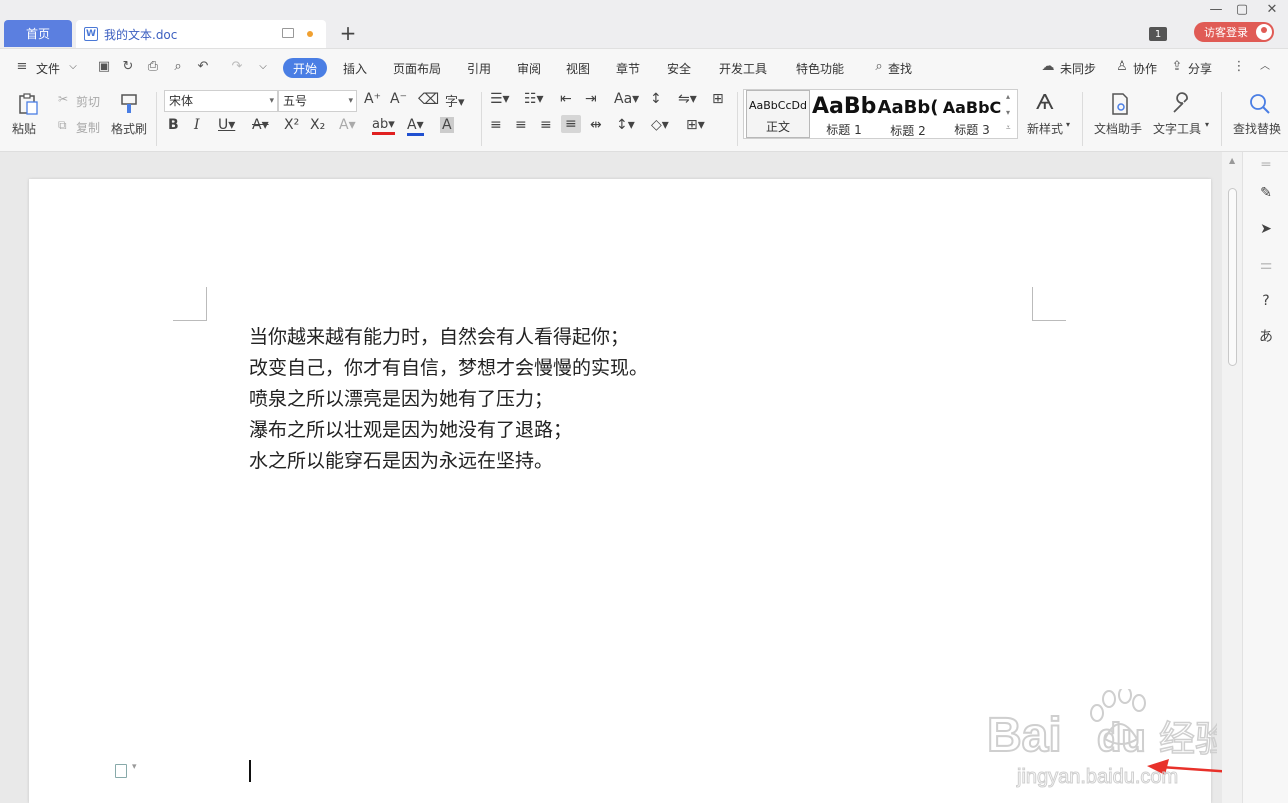 This screenshot has width=1288, height=803. What do you see at coordinates (28, 104) in the screenshot?
I see `paste-icon` at bounding box center [28, 104].